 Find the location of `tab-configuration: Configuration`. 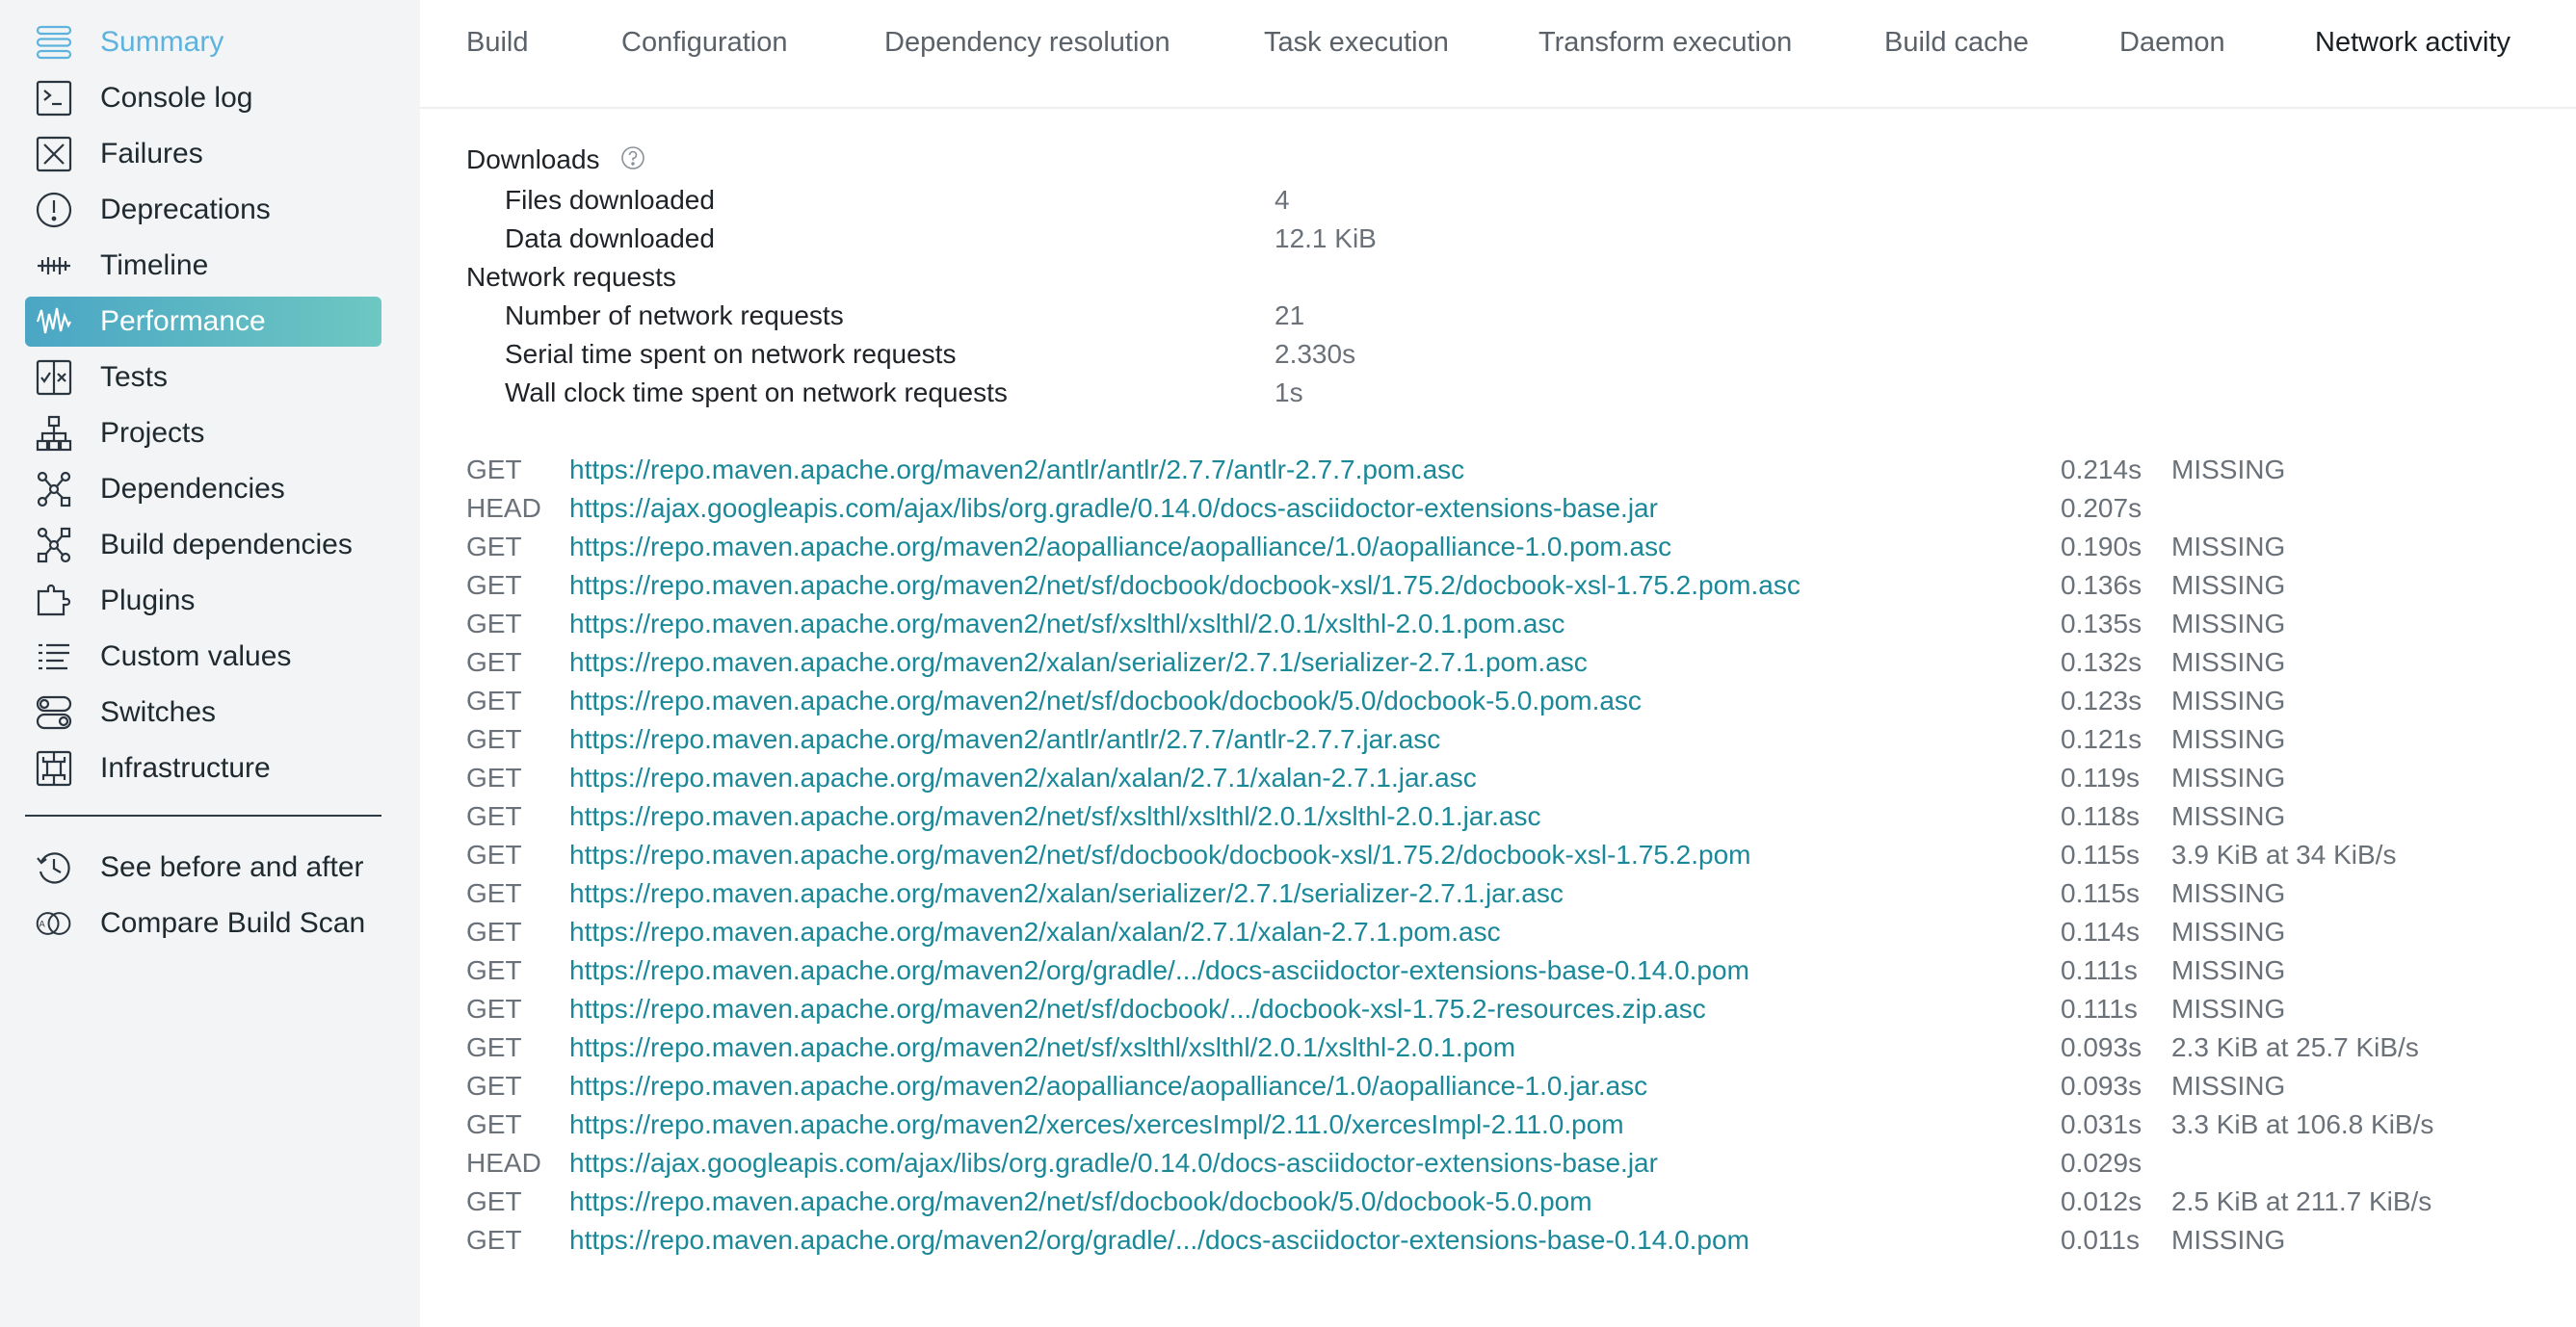

tab-configuration: Configuration is located at coordinates (704, 43).